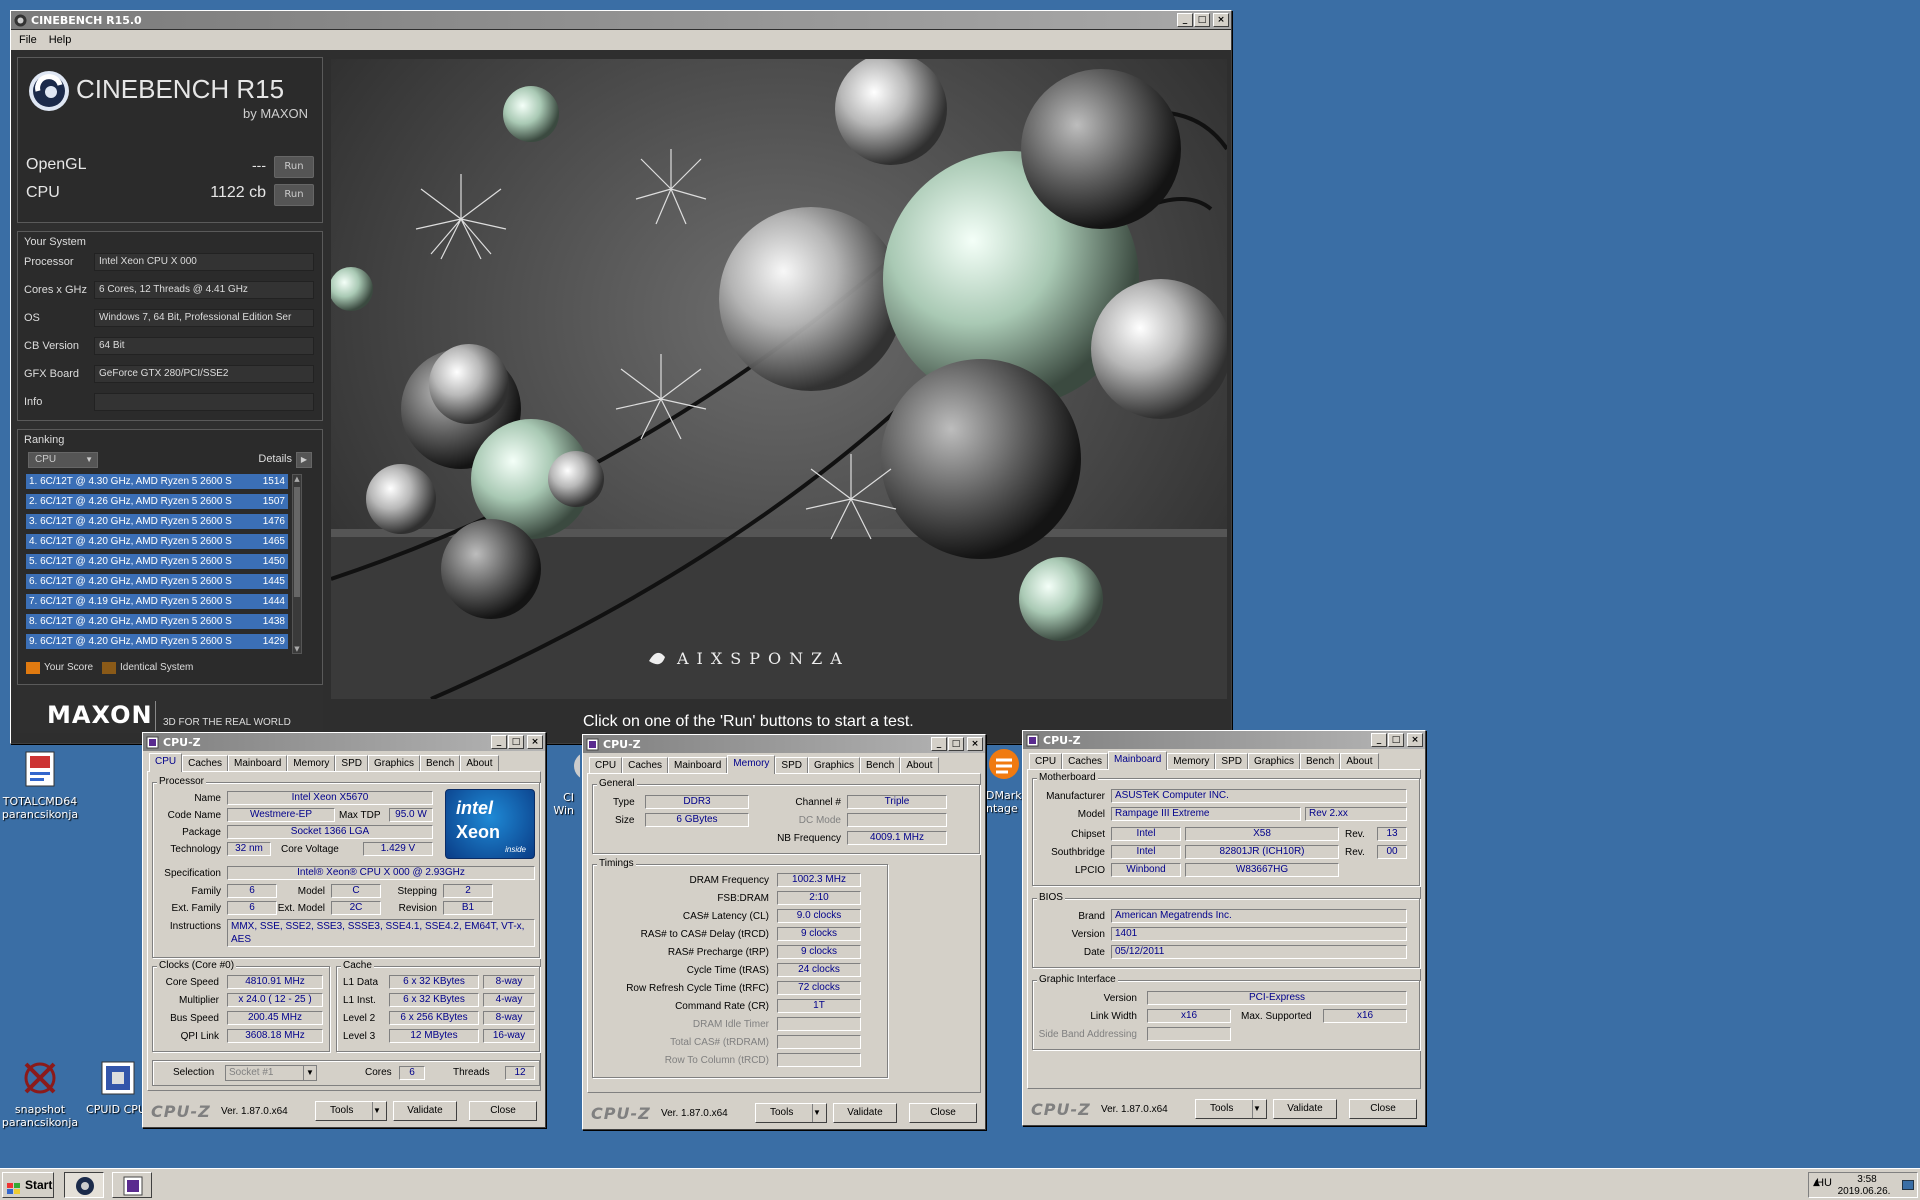 The width and height of the screenshot is (1920, 1200). I want to click on xeon-logo: Xeon, so click(478, 832).